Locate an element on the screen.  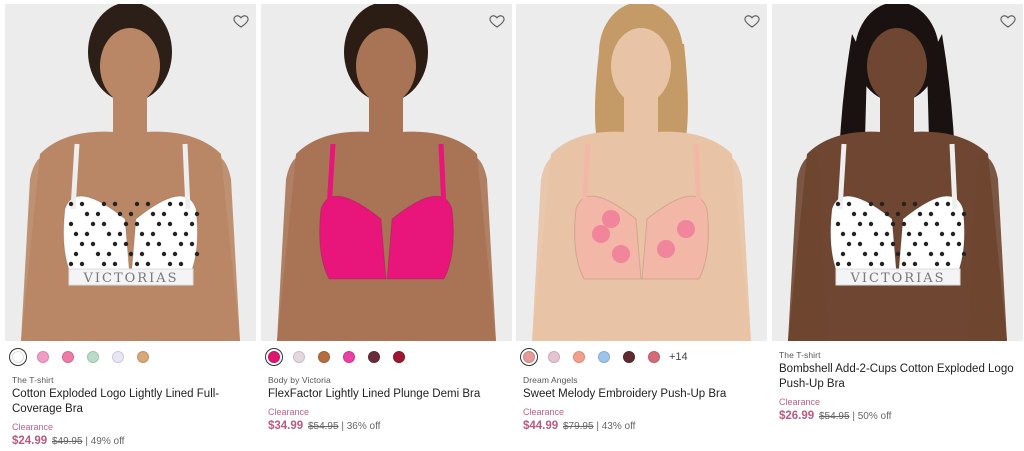
price-row: $34.99 $54.95 | 36% off is located at coordinates (388, 426).